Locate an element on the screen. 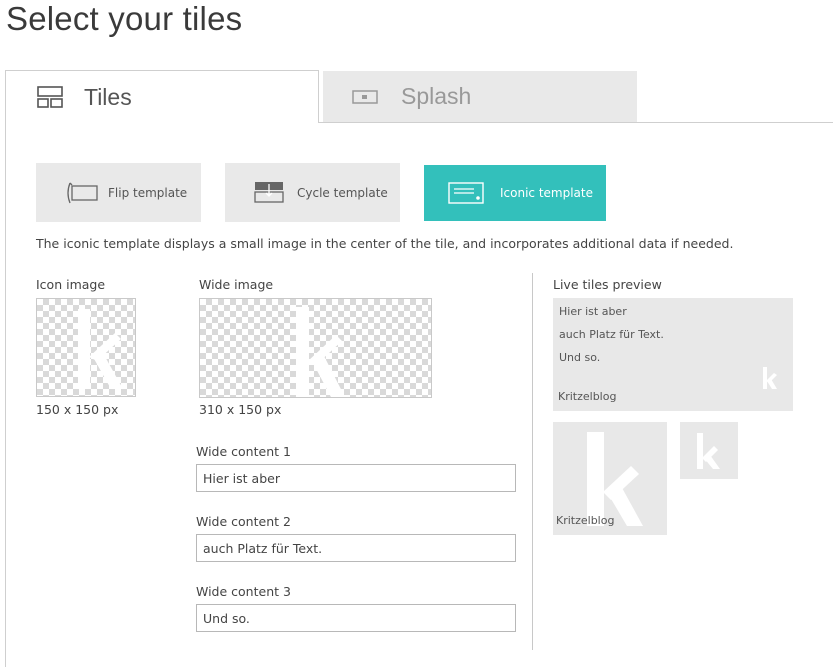 The height and width of the screenshot is (667, 833). tab-tiles: Tiles is located at coordinates (162, 96).